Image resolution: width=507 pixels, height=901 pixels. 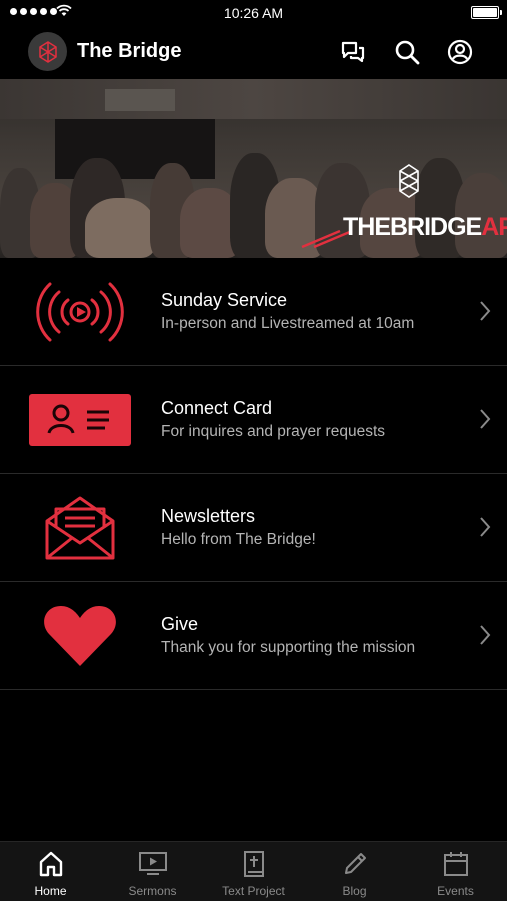 I want to click on menu-item-subtitle: Thank you for supporting the mission, so click(x=288, y=647).